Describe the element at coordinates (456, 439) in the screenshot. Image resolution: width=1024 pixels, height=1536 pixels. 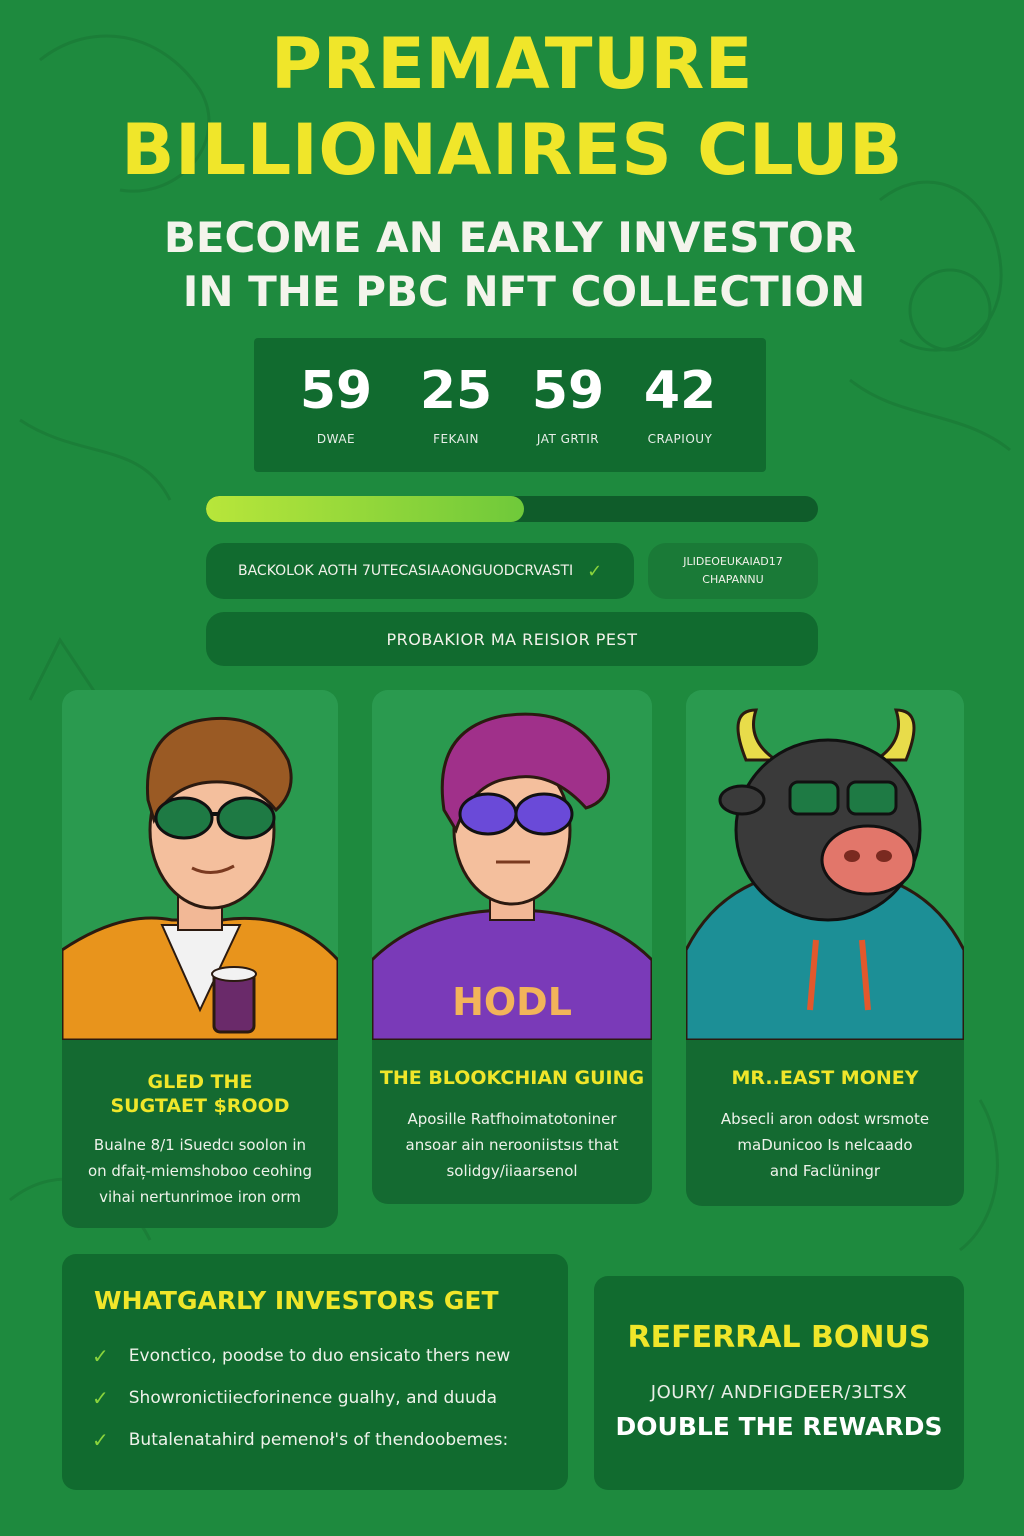
I see `countdown-label: FEKAIN` at that location.